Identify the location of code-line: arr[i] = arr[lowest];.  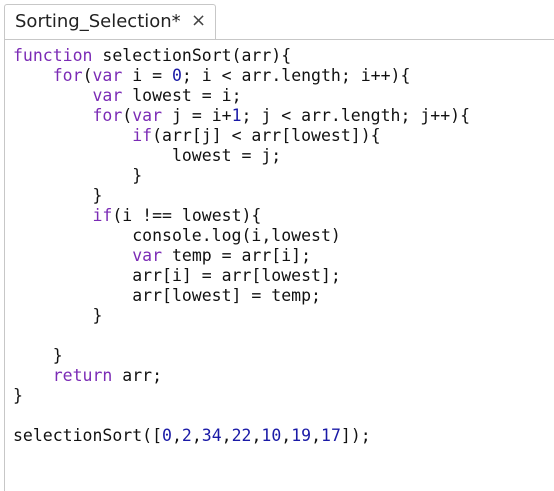
(177, 276).